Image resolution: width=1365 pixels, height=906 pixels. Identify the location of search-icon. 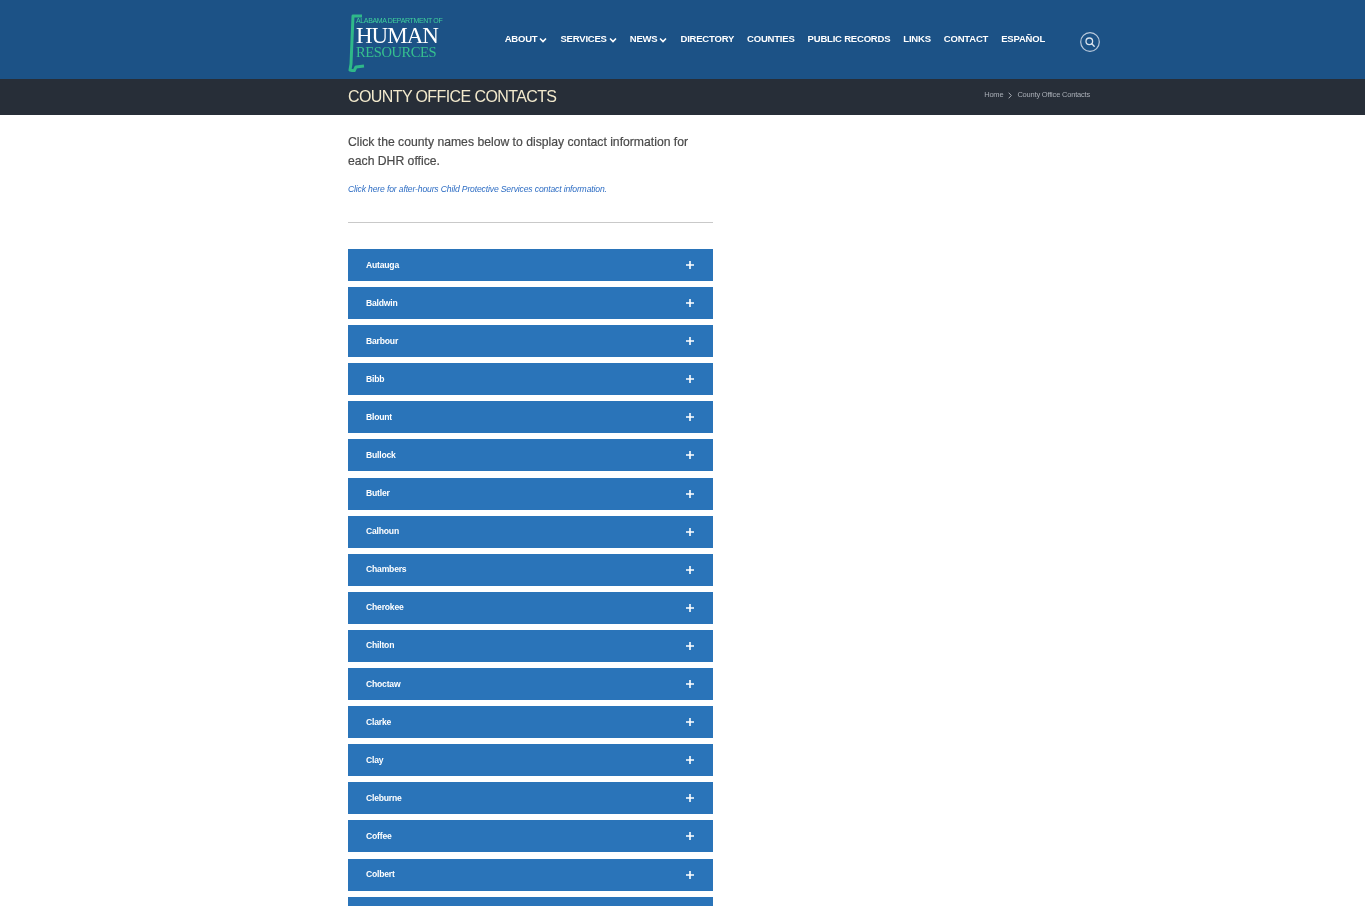
(1090, 42).